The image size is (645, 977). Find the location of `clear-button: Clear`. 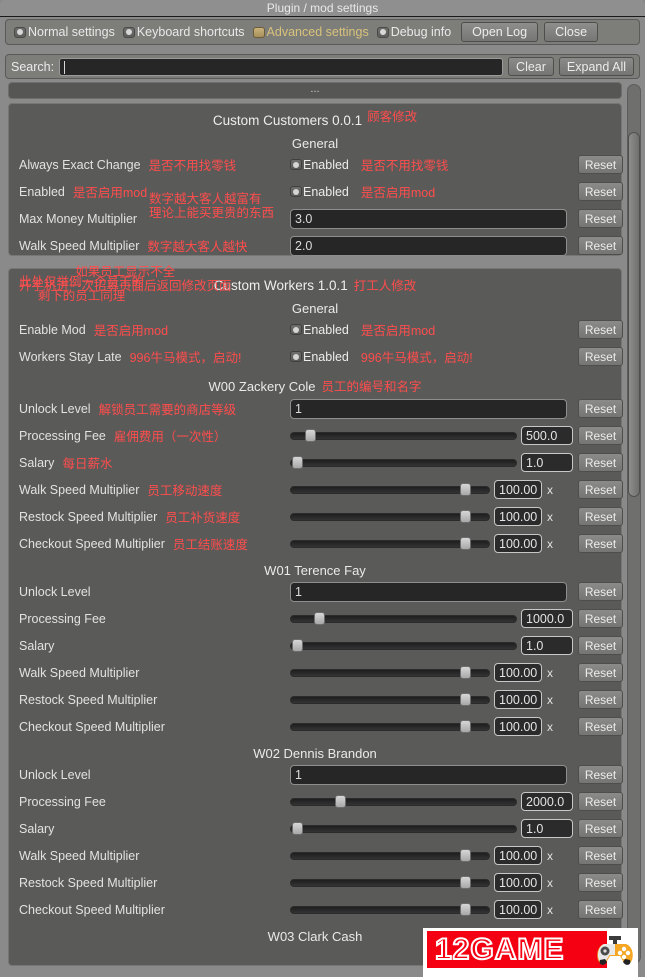

clear-button: Clear is located at coordinates (531, 66).